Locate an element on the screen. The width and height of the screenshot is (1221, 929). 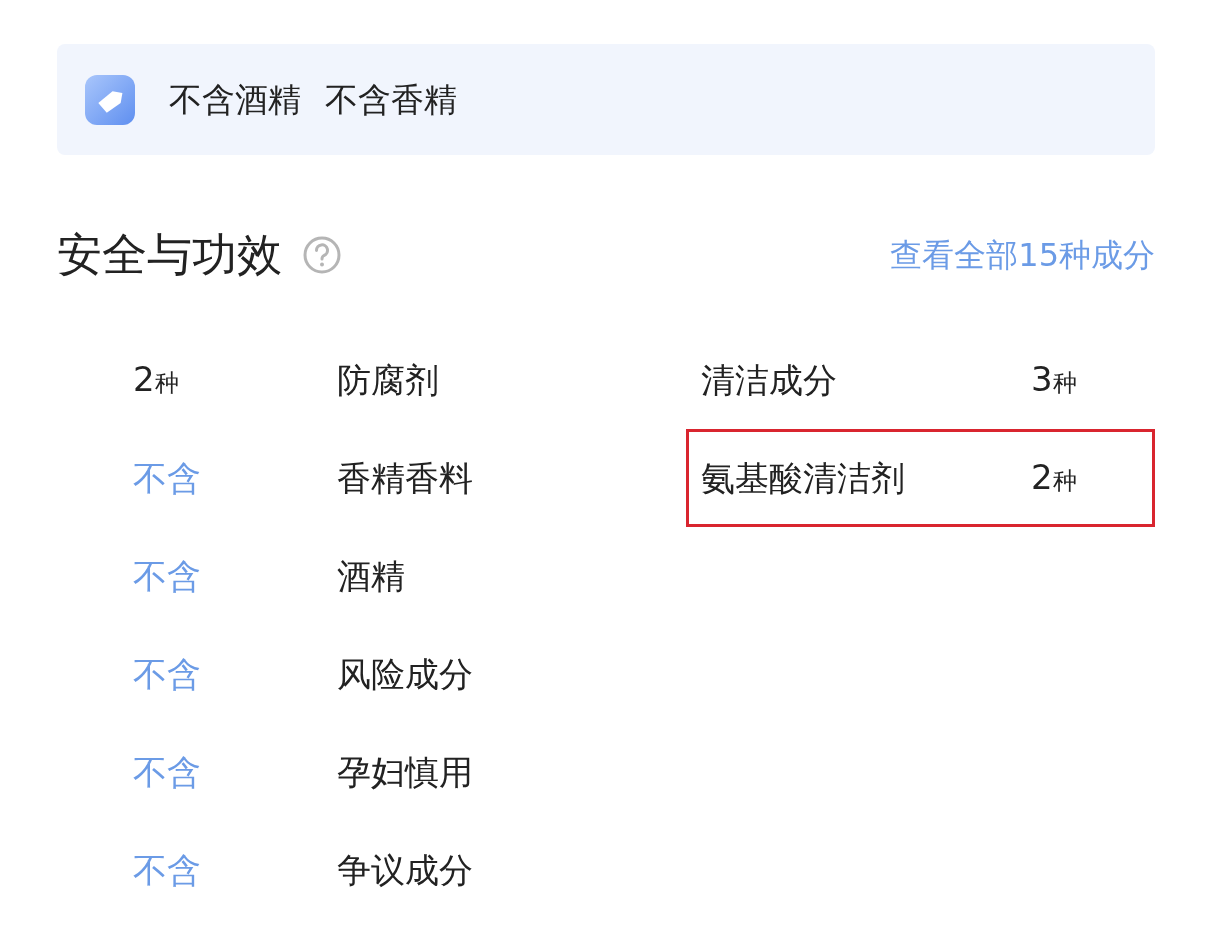
ingredient-label: 防腐剂 is located at coordinates (388, 380).